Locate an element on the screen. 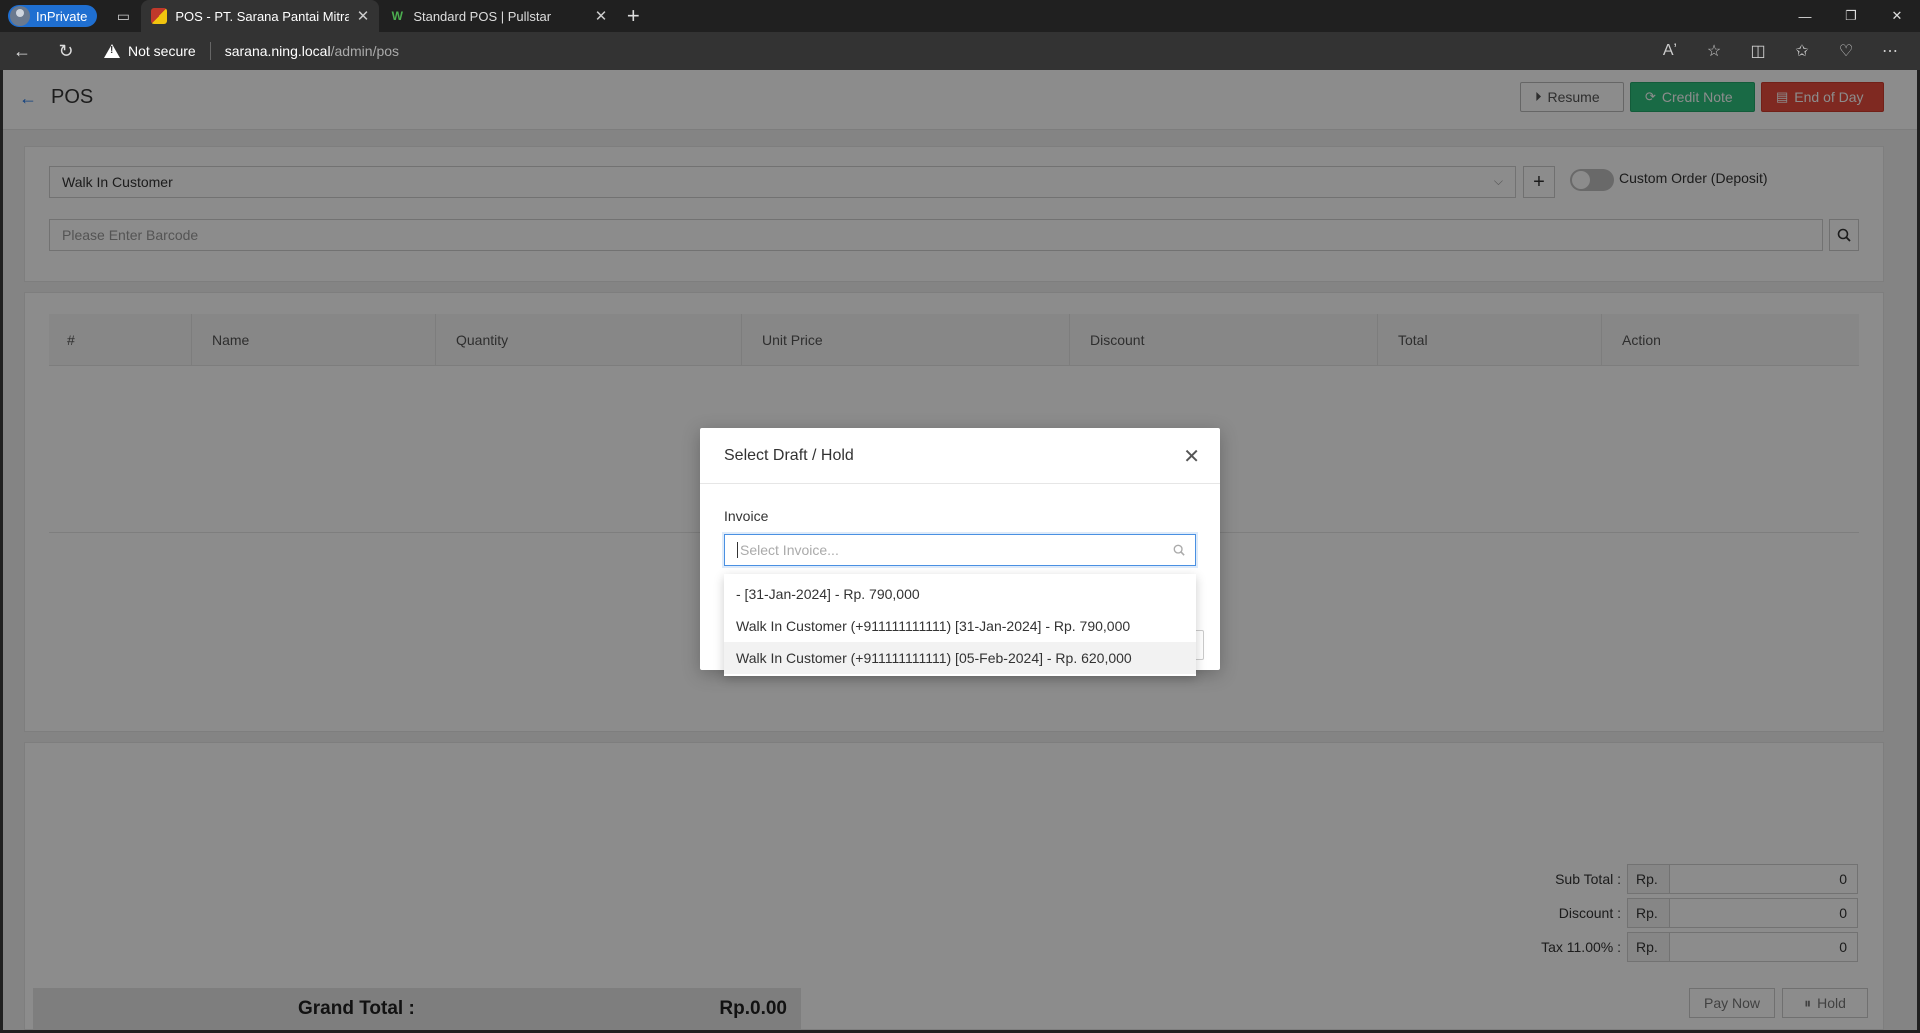 Image resolution: width=1920 pixels, height=1033 pixels. tab-title: Standard POS | Pullstar is located at coordinates (482, 16).